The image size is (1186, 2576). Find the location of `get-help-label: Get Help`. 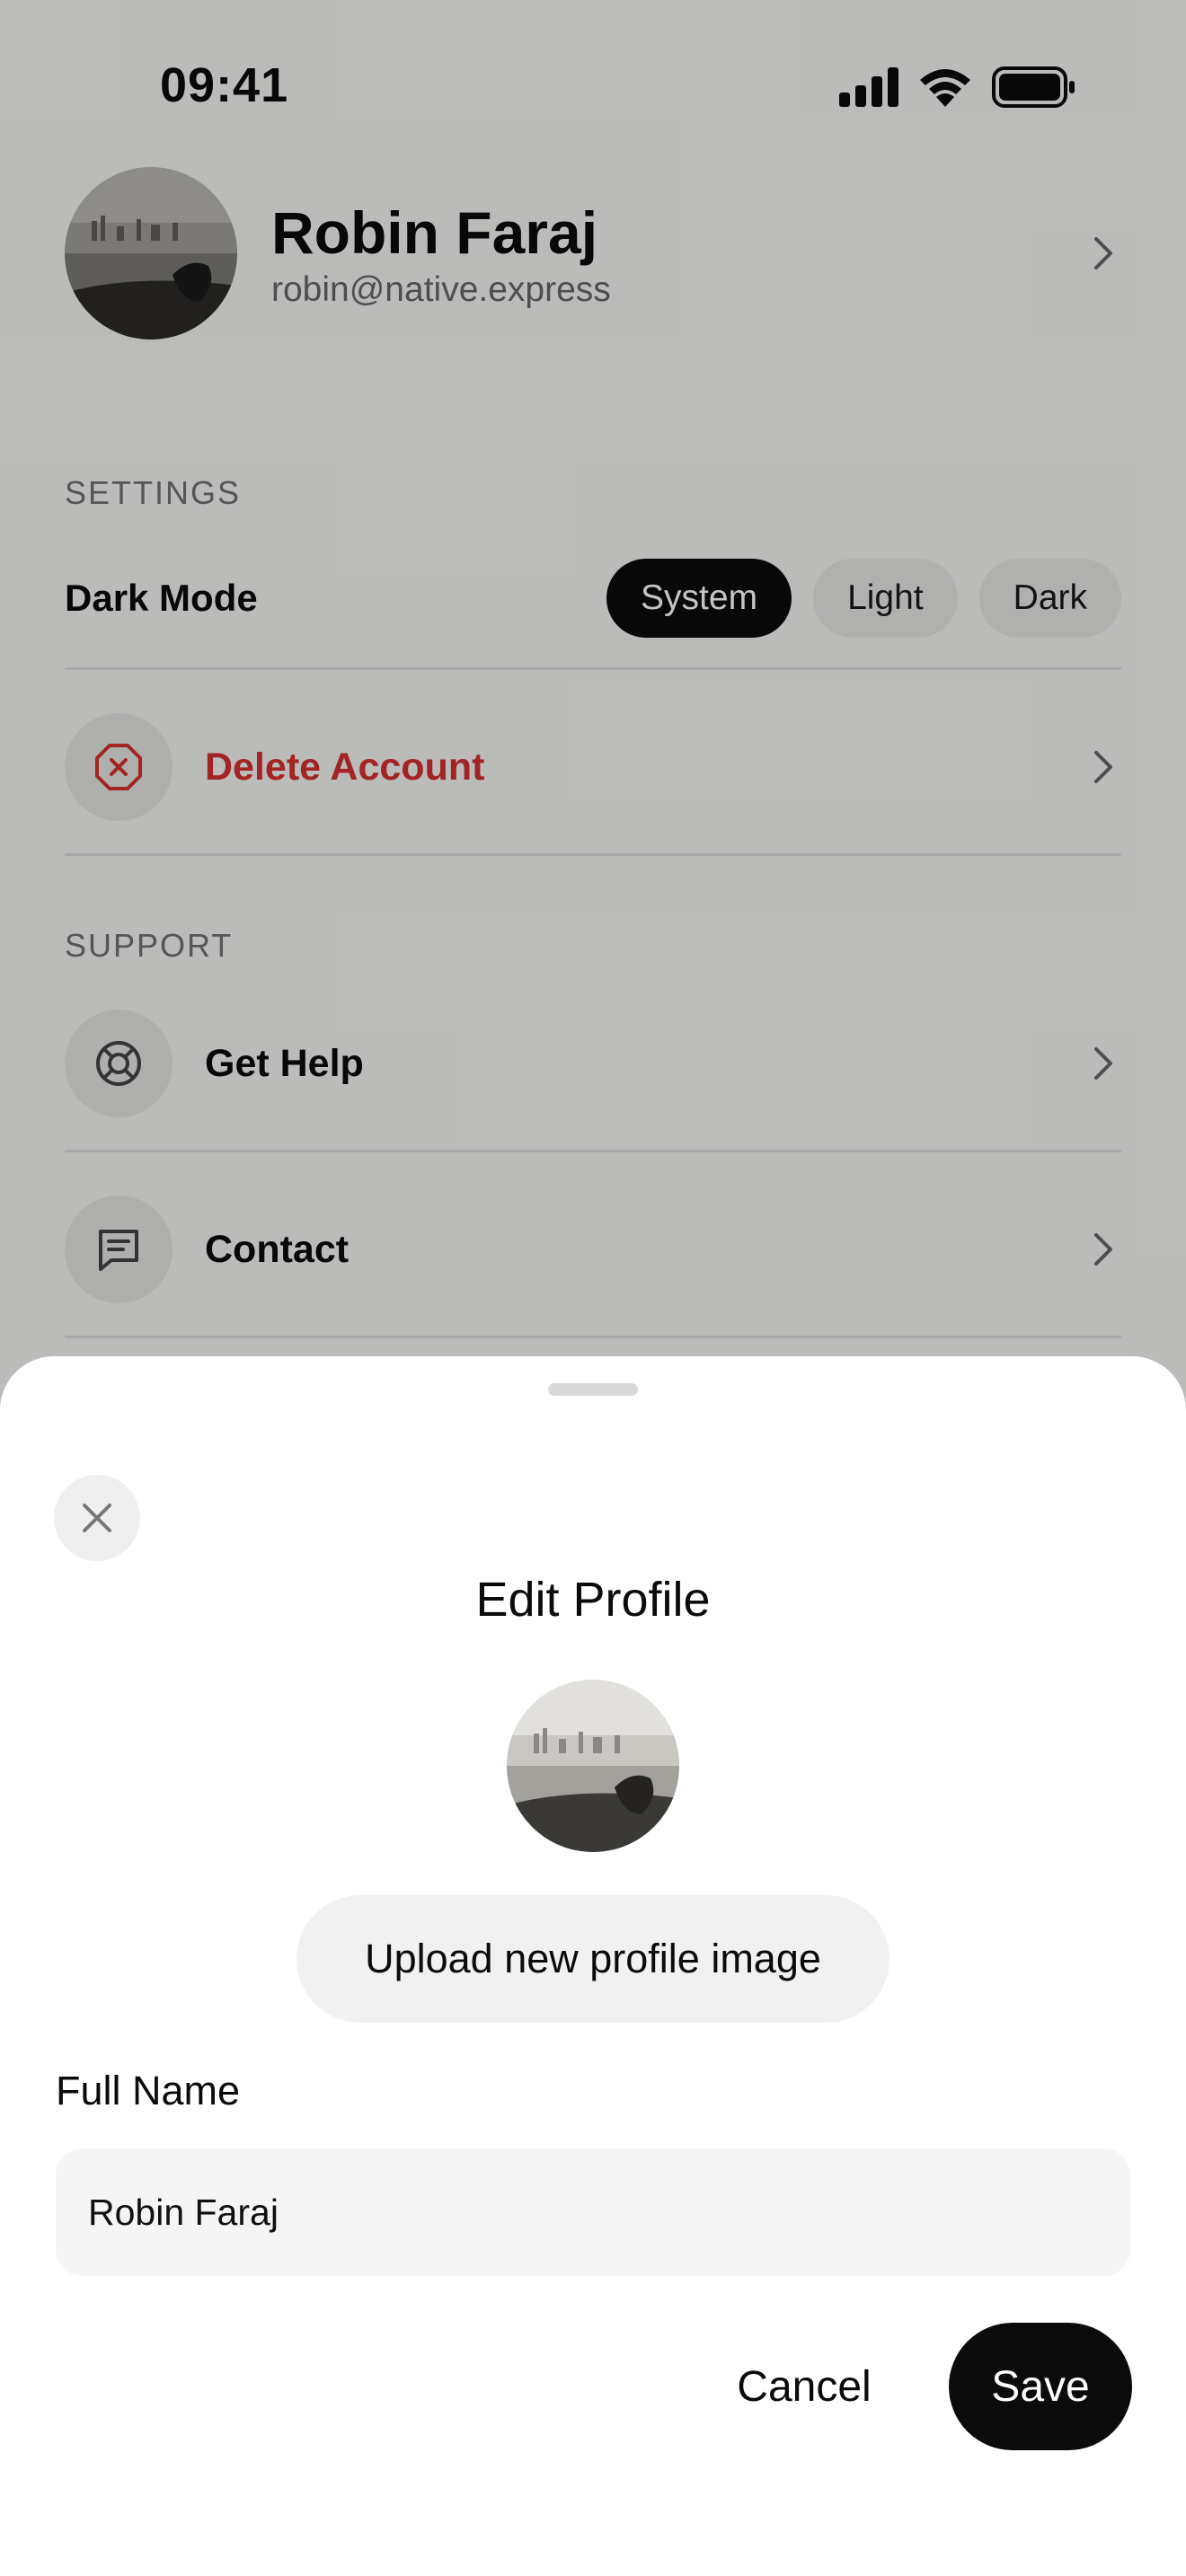

get-help-label: Get Help is located at coordinates (284, 1063).